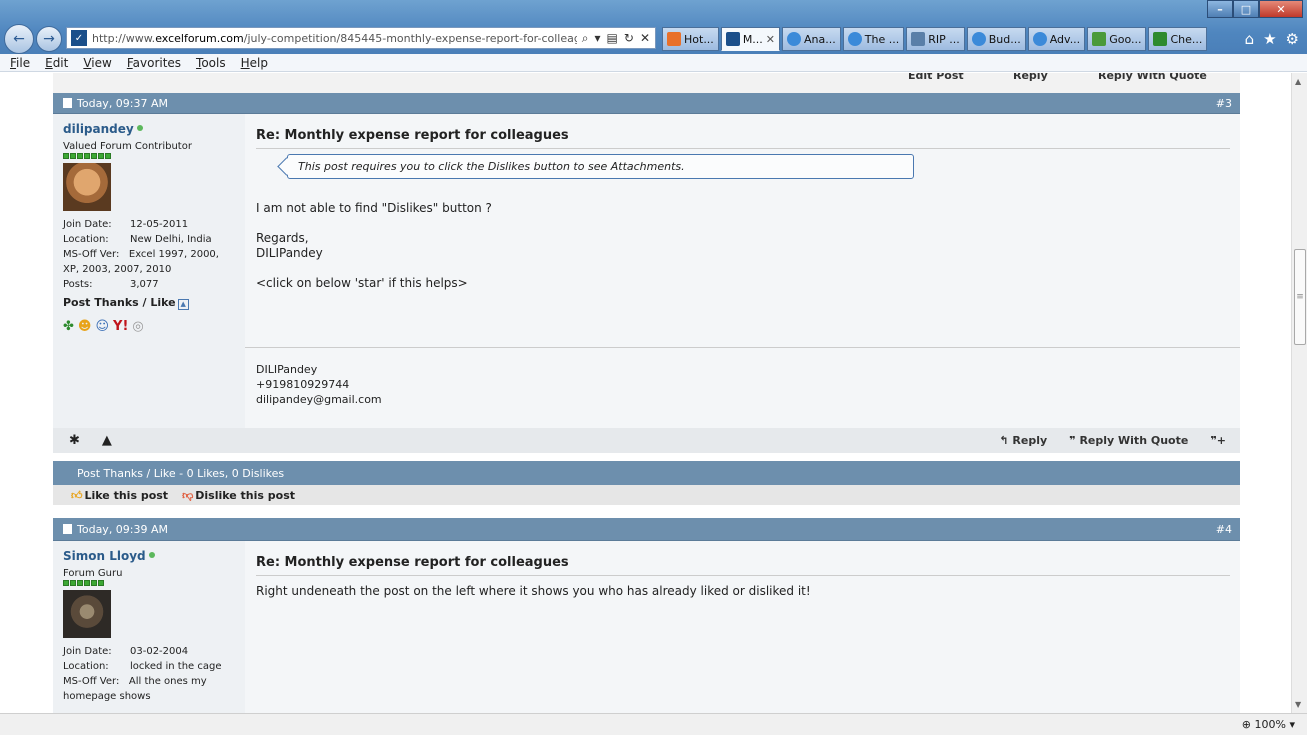  Describe the element at coordinates (646, 495) in the screenshot. I see `like-actions: 👍︎ Like this post 👎︎ Dislike this post` at that location.